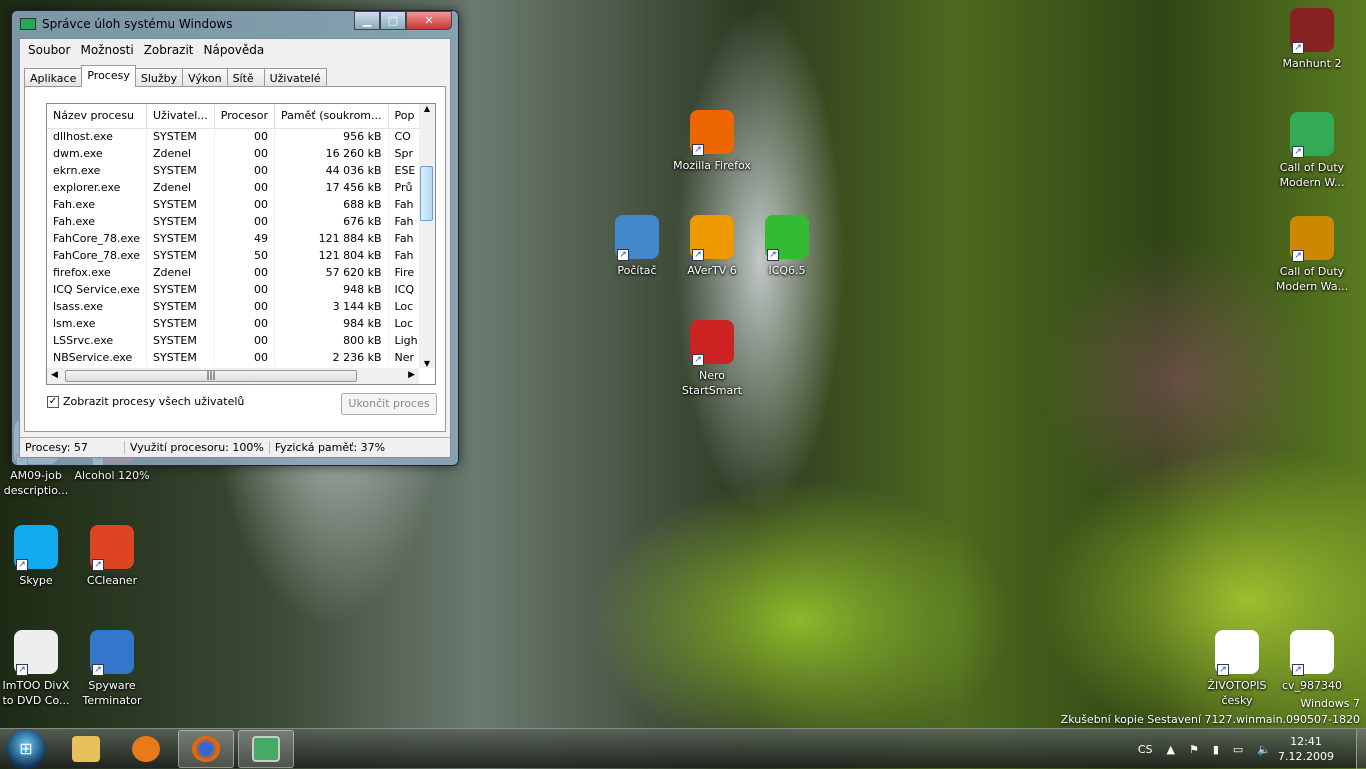  What do you see at coordinates (236, 187) in the screenshot?
I see `table-row: explorer.exe Zdenel 00 17 456 kB Prů` at bounding box center [236, 187].